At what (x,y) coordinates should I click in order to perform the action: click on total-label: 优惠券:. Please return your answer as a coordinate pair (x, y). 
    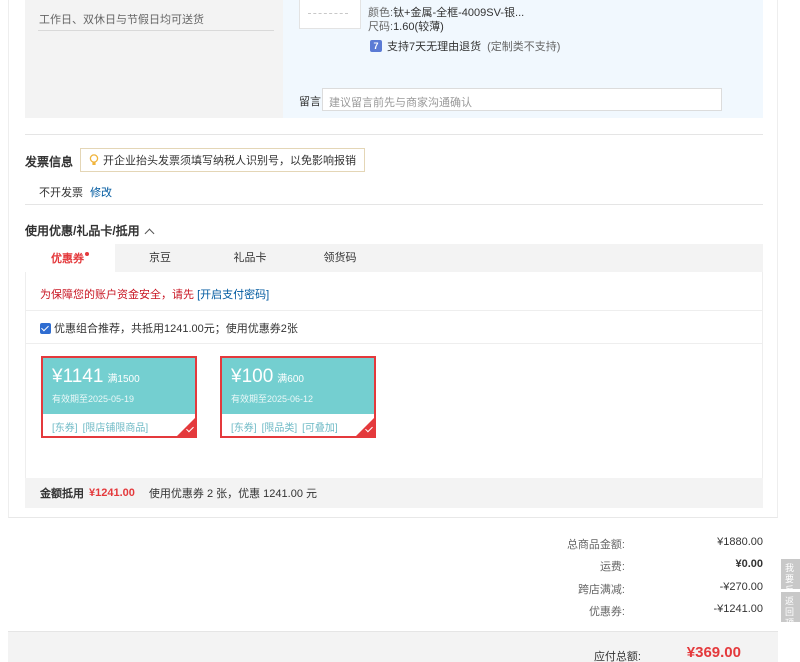
    Looking at the image, I should click on (606, 612).